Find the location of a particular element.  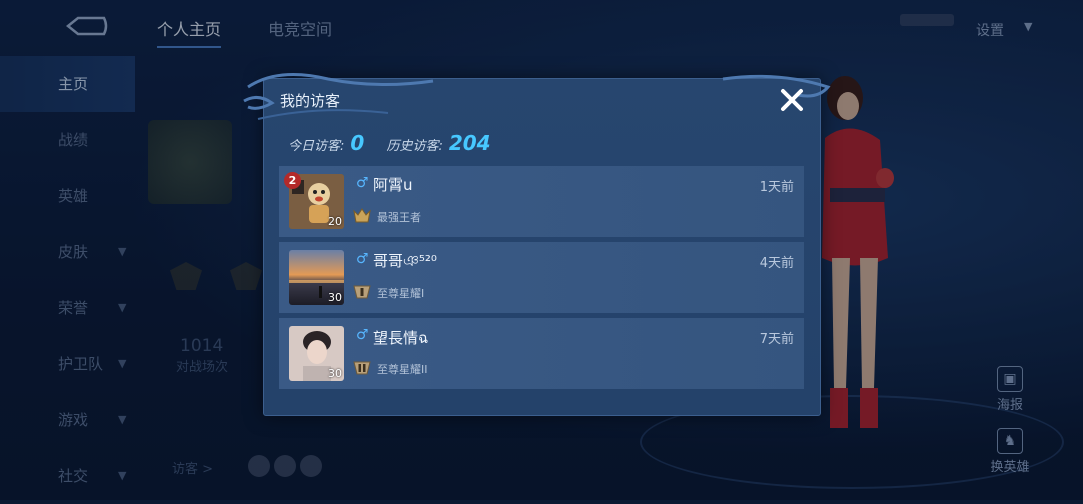

rank-label: 最强王者 is located at coordinates (399, 217).